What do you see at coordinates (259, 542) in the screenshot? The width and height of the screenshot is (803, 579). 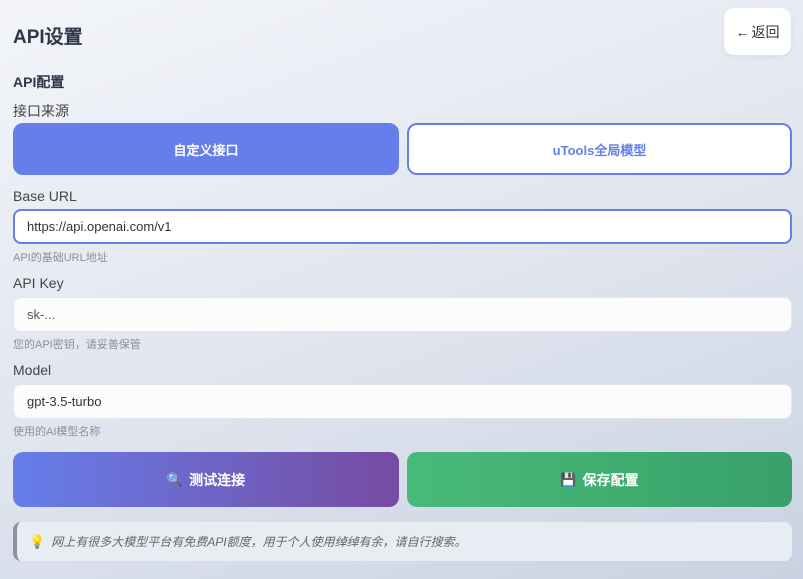 I see `tip-text: 网上有很多大模型平台有免费API额度，用于个人使用绰绰有余，请自行搜索。` at bounding box center [259, 542].